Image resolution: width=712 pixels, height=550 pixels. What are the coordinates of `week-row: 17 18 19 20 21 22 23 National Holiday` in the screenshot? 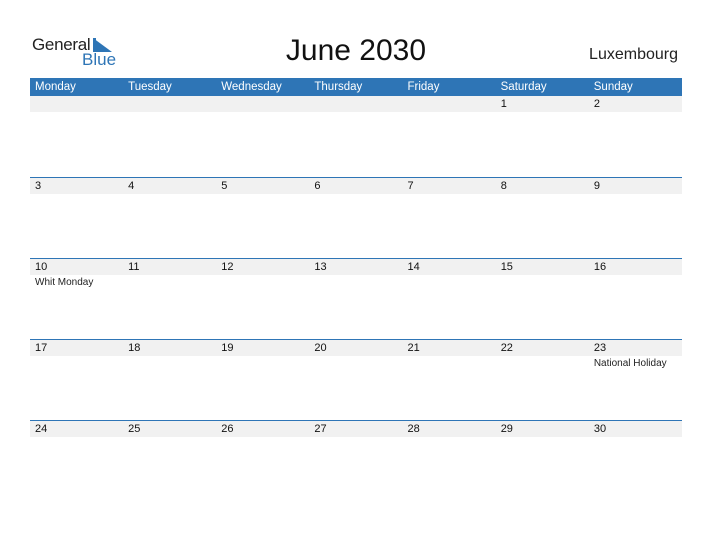 It's located at (356, 379).